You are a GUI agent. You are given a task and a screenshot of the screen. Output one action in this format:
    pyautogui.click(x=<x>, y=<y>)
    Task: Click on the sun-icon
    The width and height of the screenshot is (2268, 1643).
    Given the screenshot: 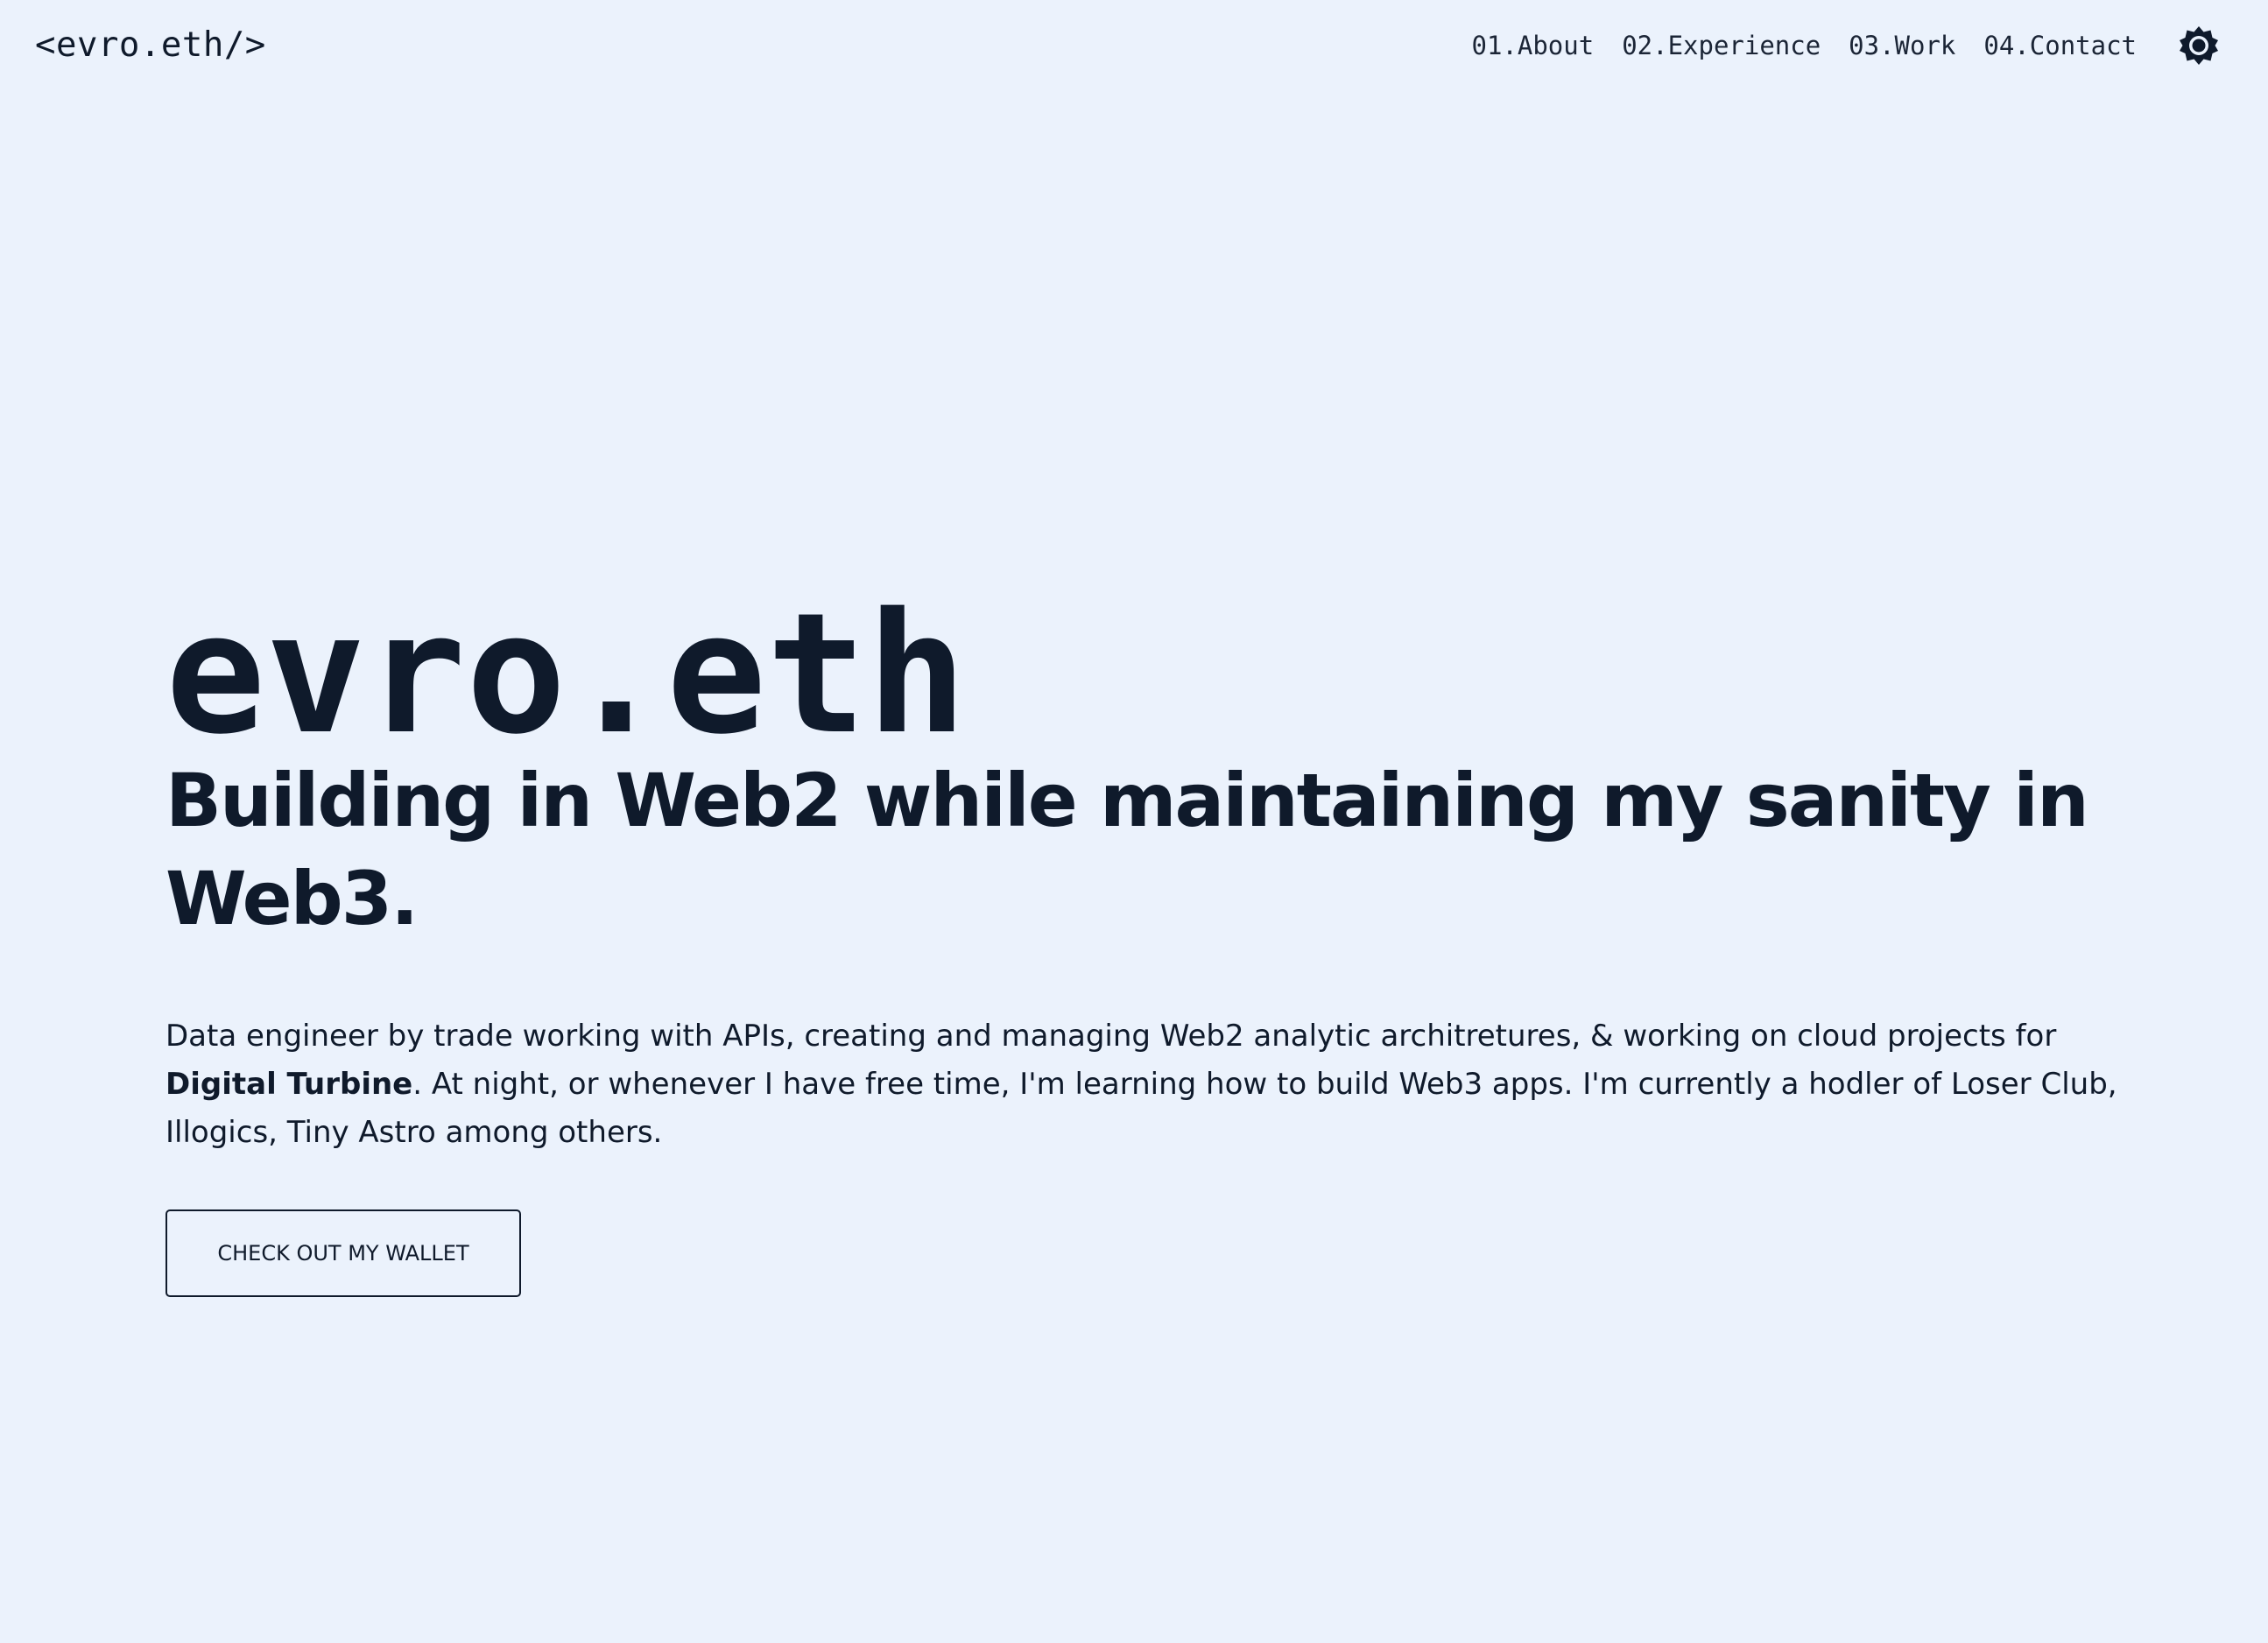 What is the action you would take?
    pyautogui.click(x=2199, y=45)
    